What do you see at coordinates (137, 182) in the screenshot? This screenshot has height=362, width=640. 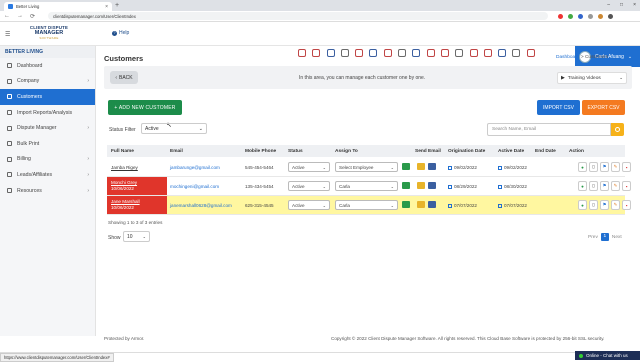 I see `customer-name-link: Monchi Grey` at bounding box center [137, 182].